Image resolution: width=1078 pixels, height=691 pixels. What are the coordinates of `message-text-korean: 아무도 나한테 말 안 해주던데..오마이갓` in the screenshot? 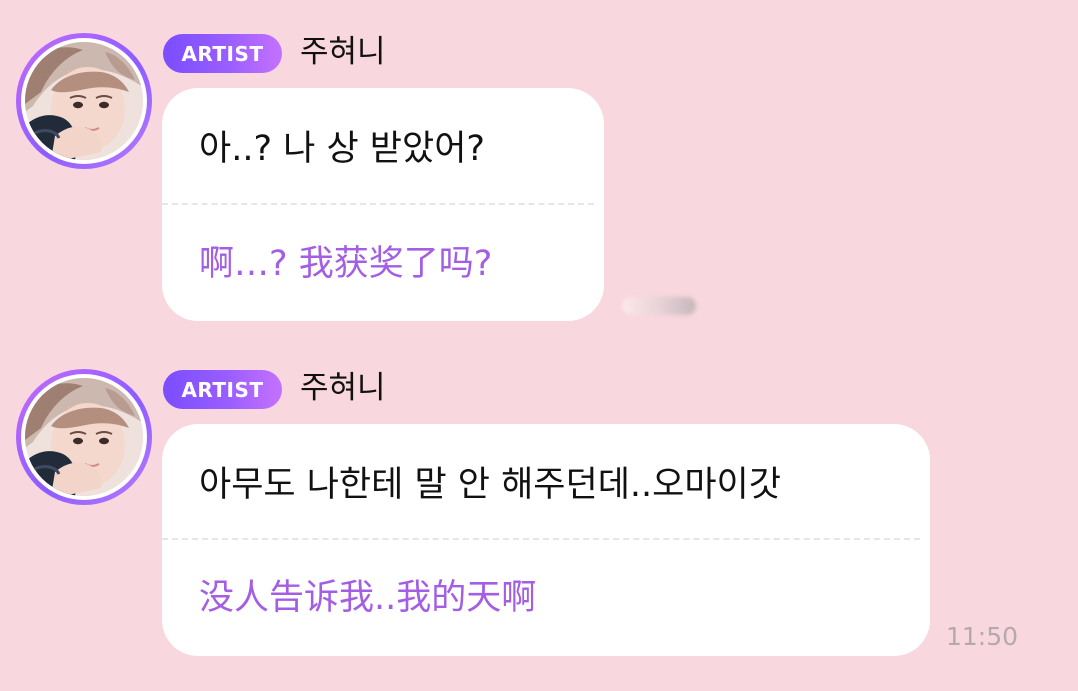 It's located at (490, 485).